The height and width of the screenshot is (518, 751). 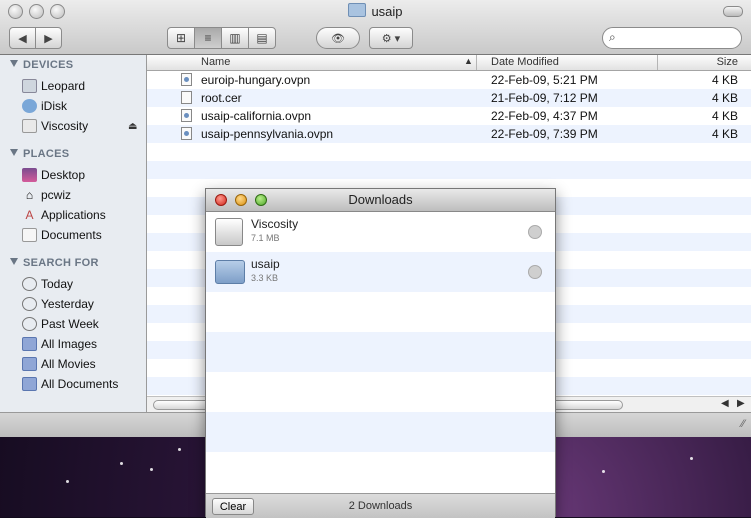 I want to click on table-row: root.cer 21-Feb-09, 7:12 PM 4 KB, so click(x=449, y=98).